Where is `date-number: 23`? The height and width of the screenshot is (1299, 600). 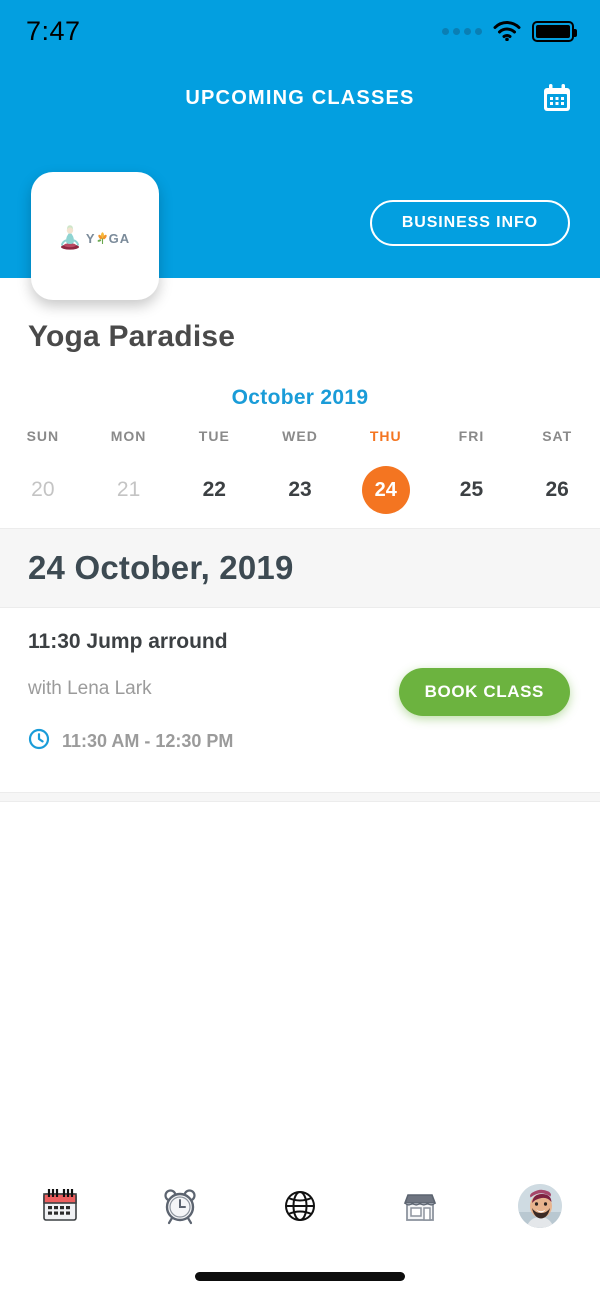 date-number: 23 is located at coordinates (300, 490).